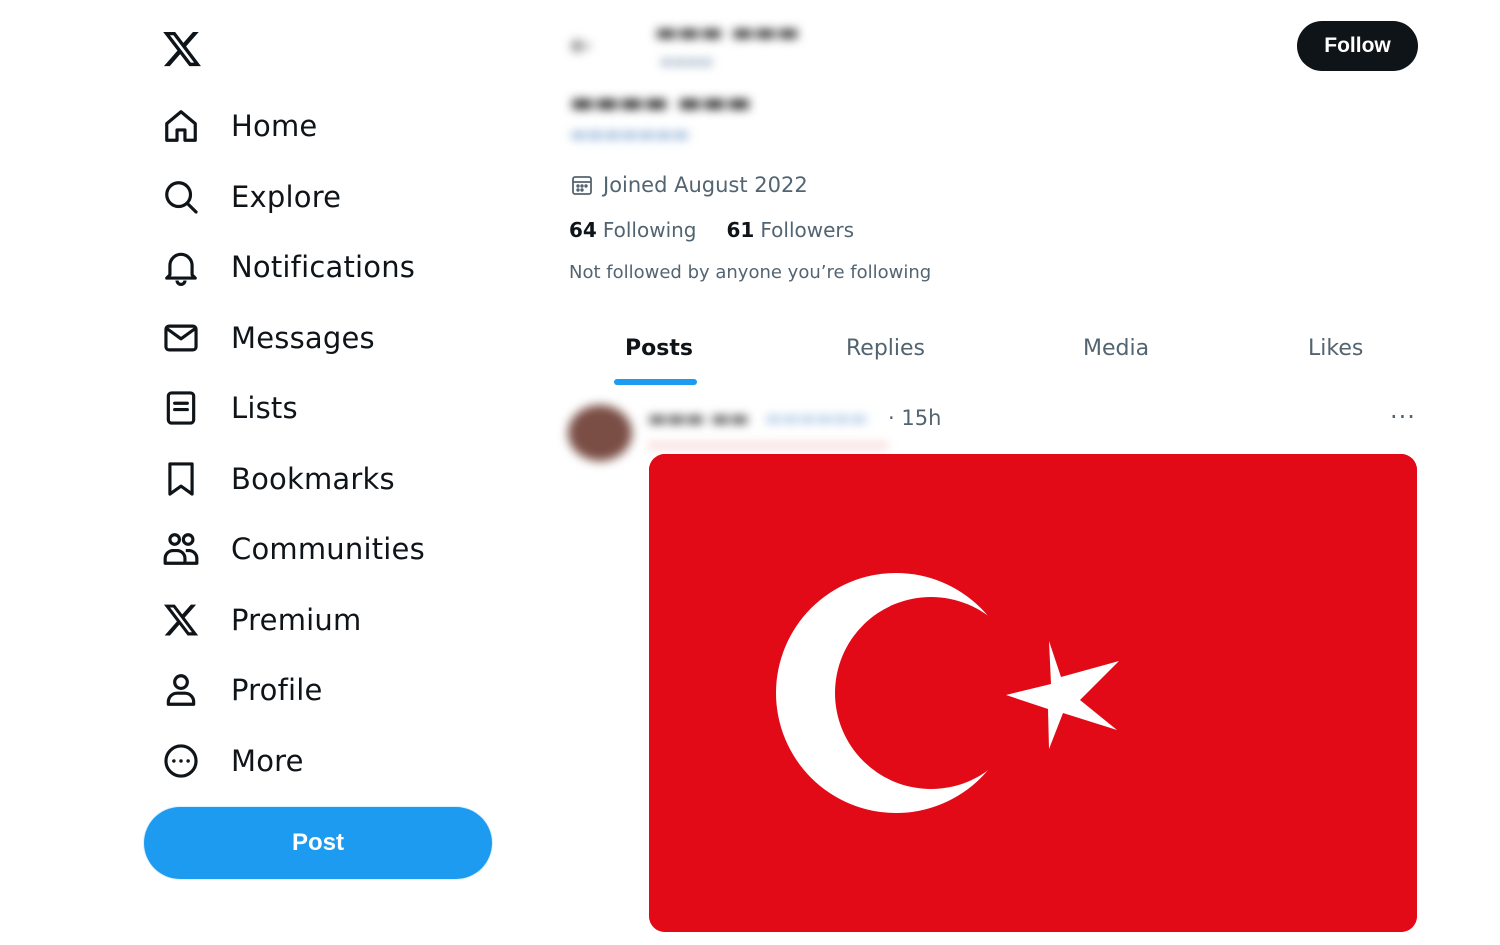 The height and width of the screenshot is (945, 1500). I want to click on back-arrow-icon, so click(581, 46).